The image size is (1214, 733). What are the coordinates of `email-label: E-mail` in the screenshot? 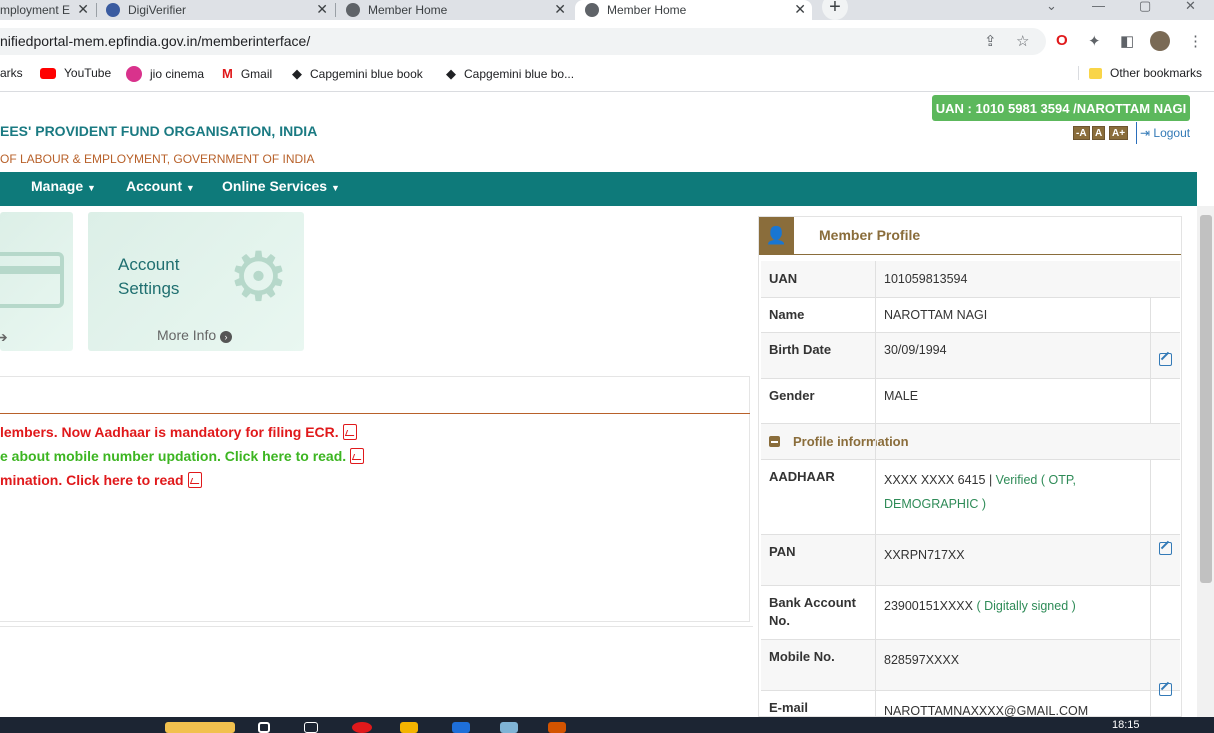 It's located at (789, 707).